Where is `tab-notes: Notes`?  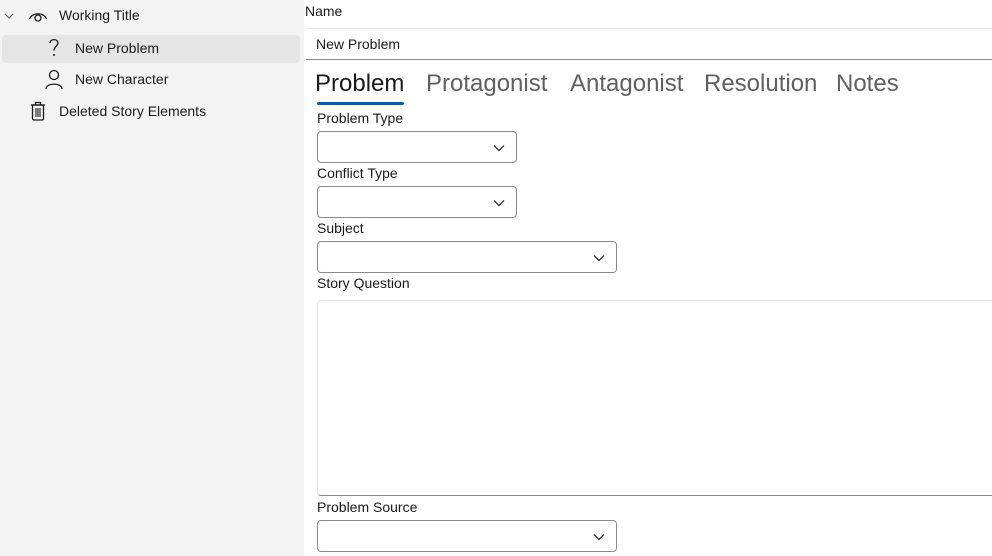
tab-notes: Notes is located at coordinates (867, 84).